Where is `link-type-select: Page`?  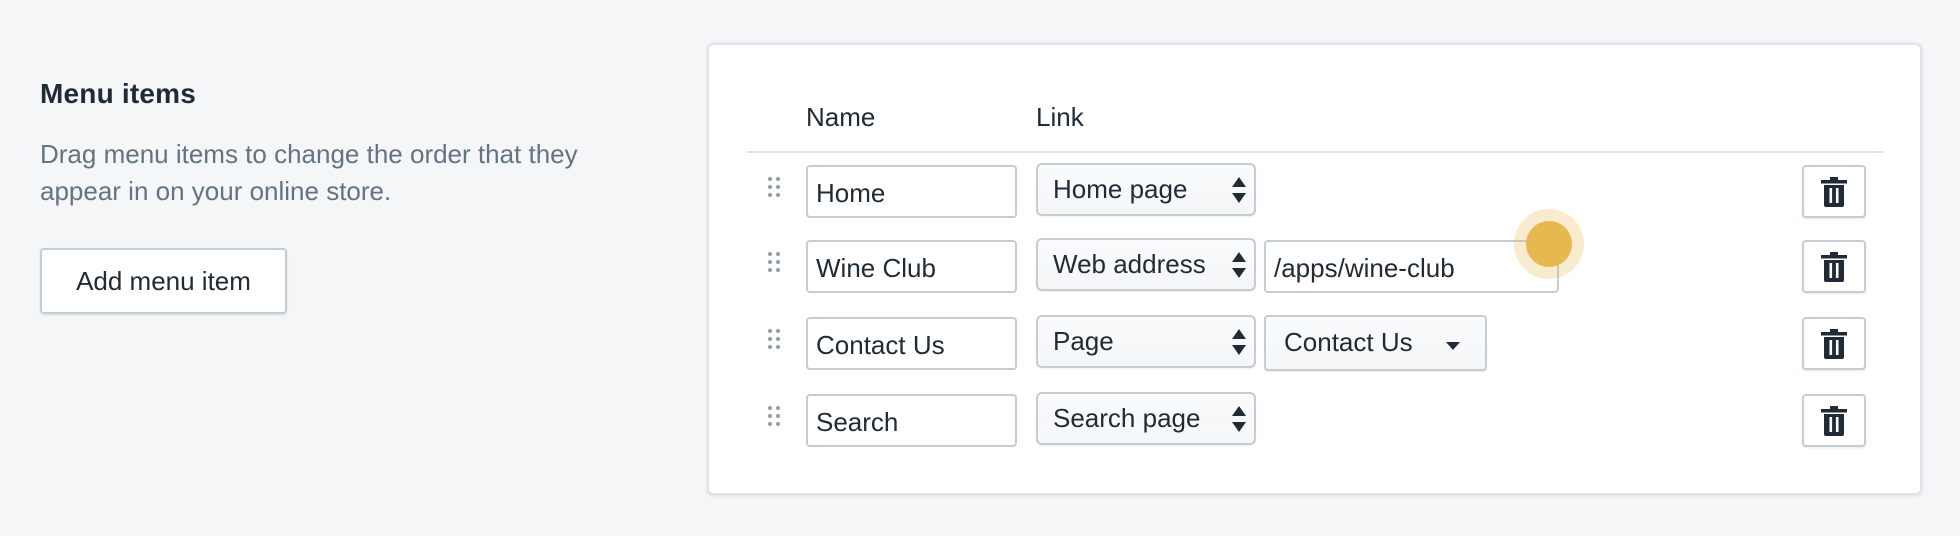 link-type-select: Page is located at coordinates (1146, 341).